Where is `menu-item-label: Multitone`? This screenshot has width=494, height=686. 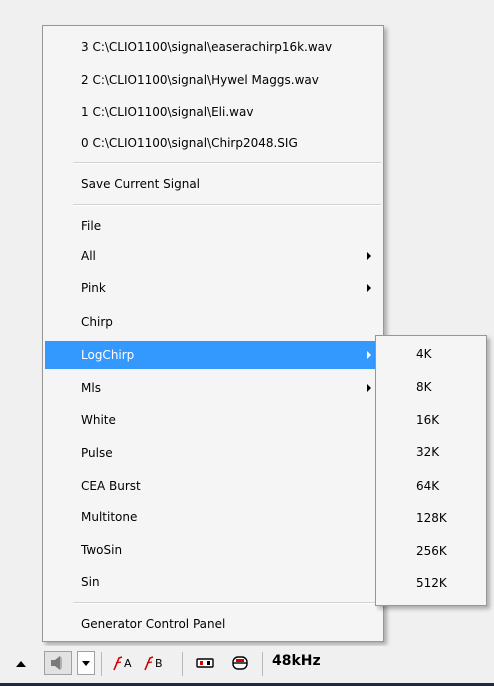 menu-item-label: Multitone is located at coordinates (109, 517).